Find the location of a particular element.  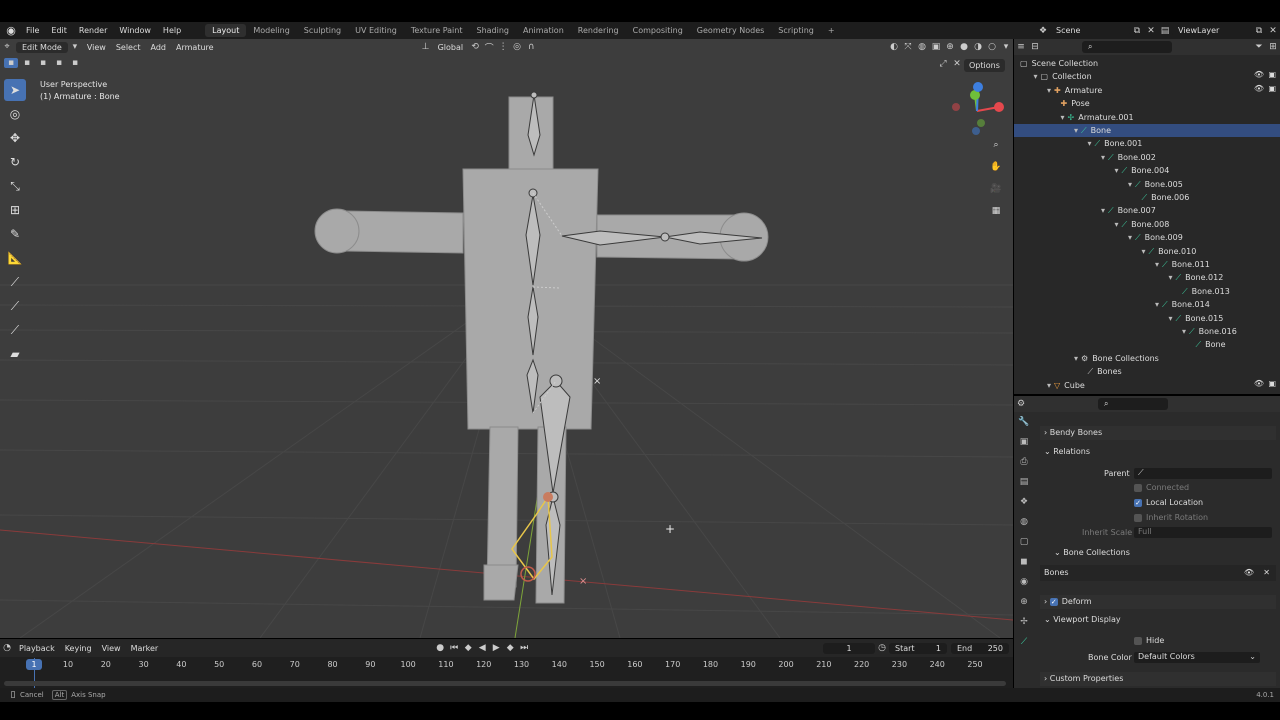

select-intersect-icon: ▪ is located at coordinates (75, 63).